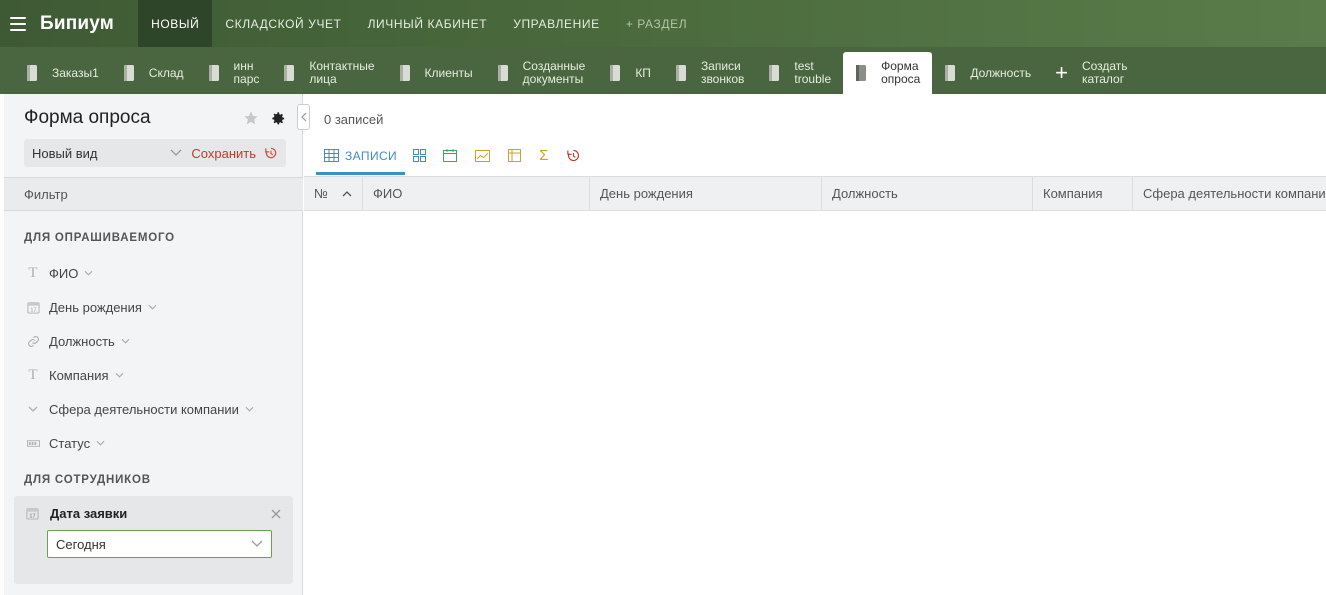 This screenshot has width=1326, height=595. What do you see at coordinates (87, 480) in the screenshot?
I see `group-title-employees: Для сотрудников` at bounding box center [87, 480].